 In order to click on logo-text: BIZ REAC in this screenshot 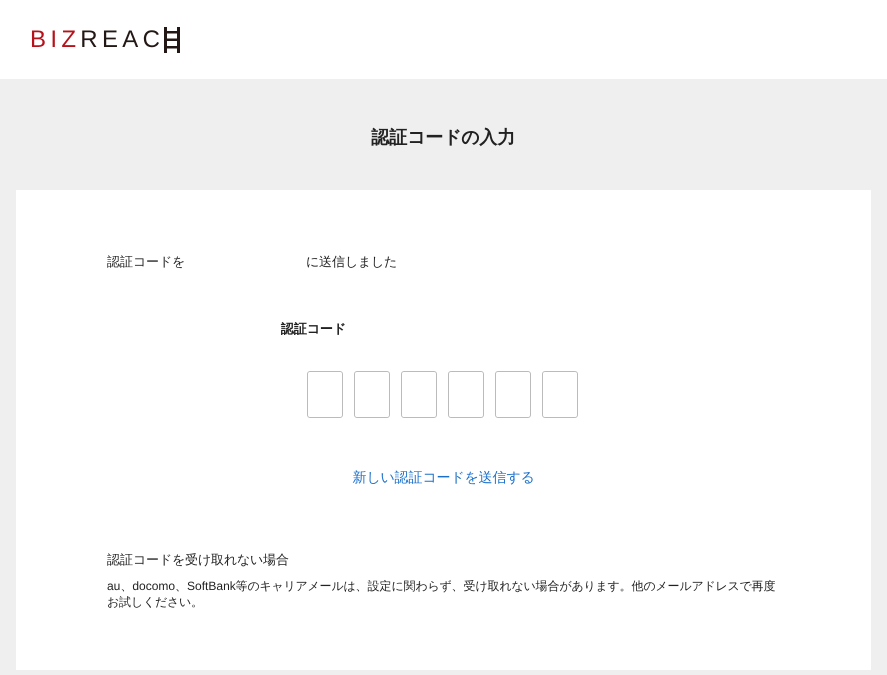, I will do `click(97, 40)`.